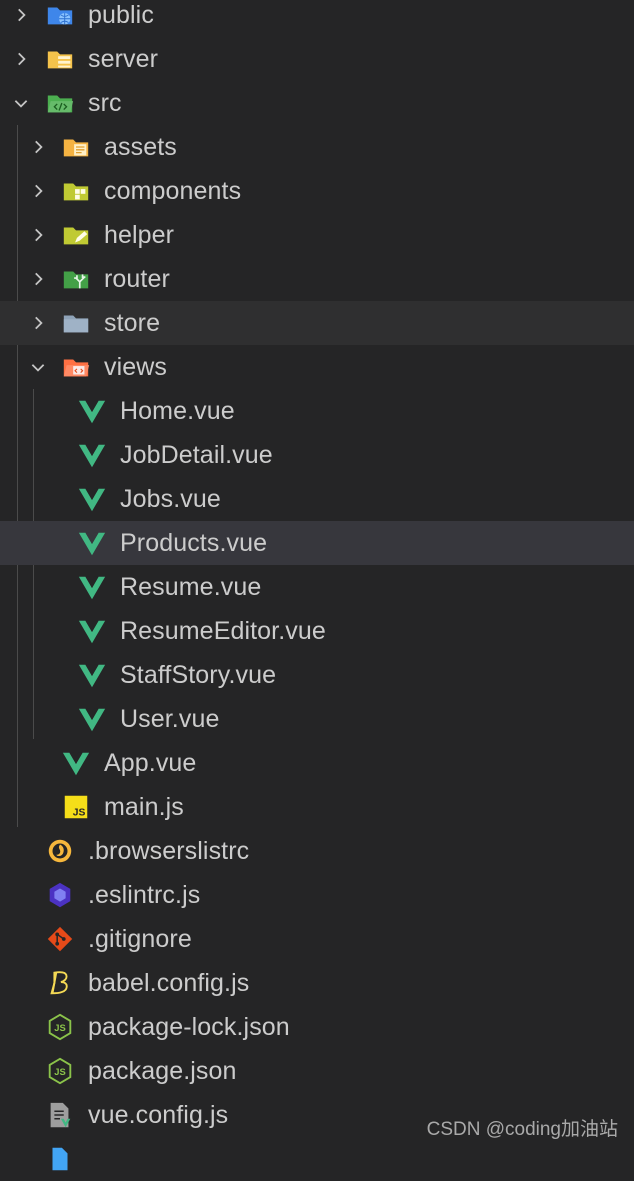 This screenshot has height=1181, width=634. Describe the element at coordinates (60, 103) in the screenshot. I see `folder-src-open-icon` at that location.